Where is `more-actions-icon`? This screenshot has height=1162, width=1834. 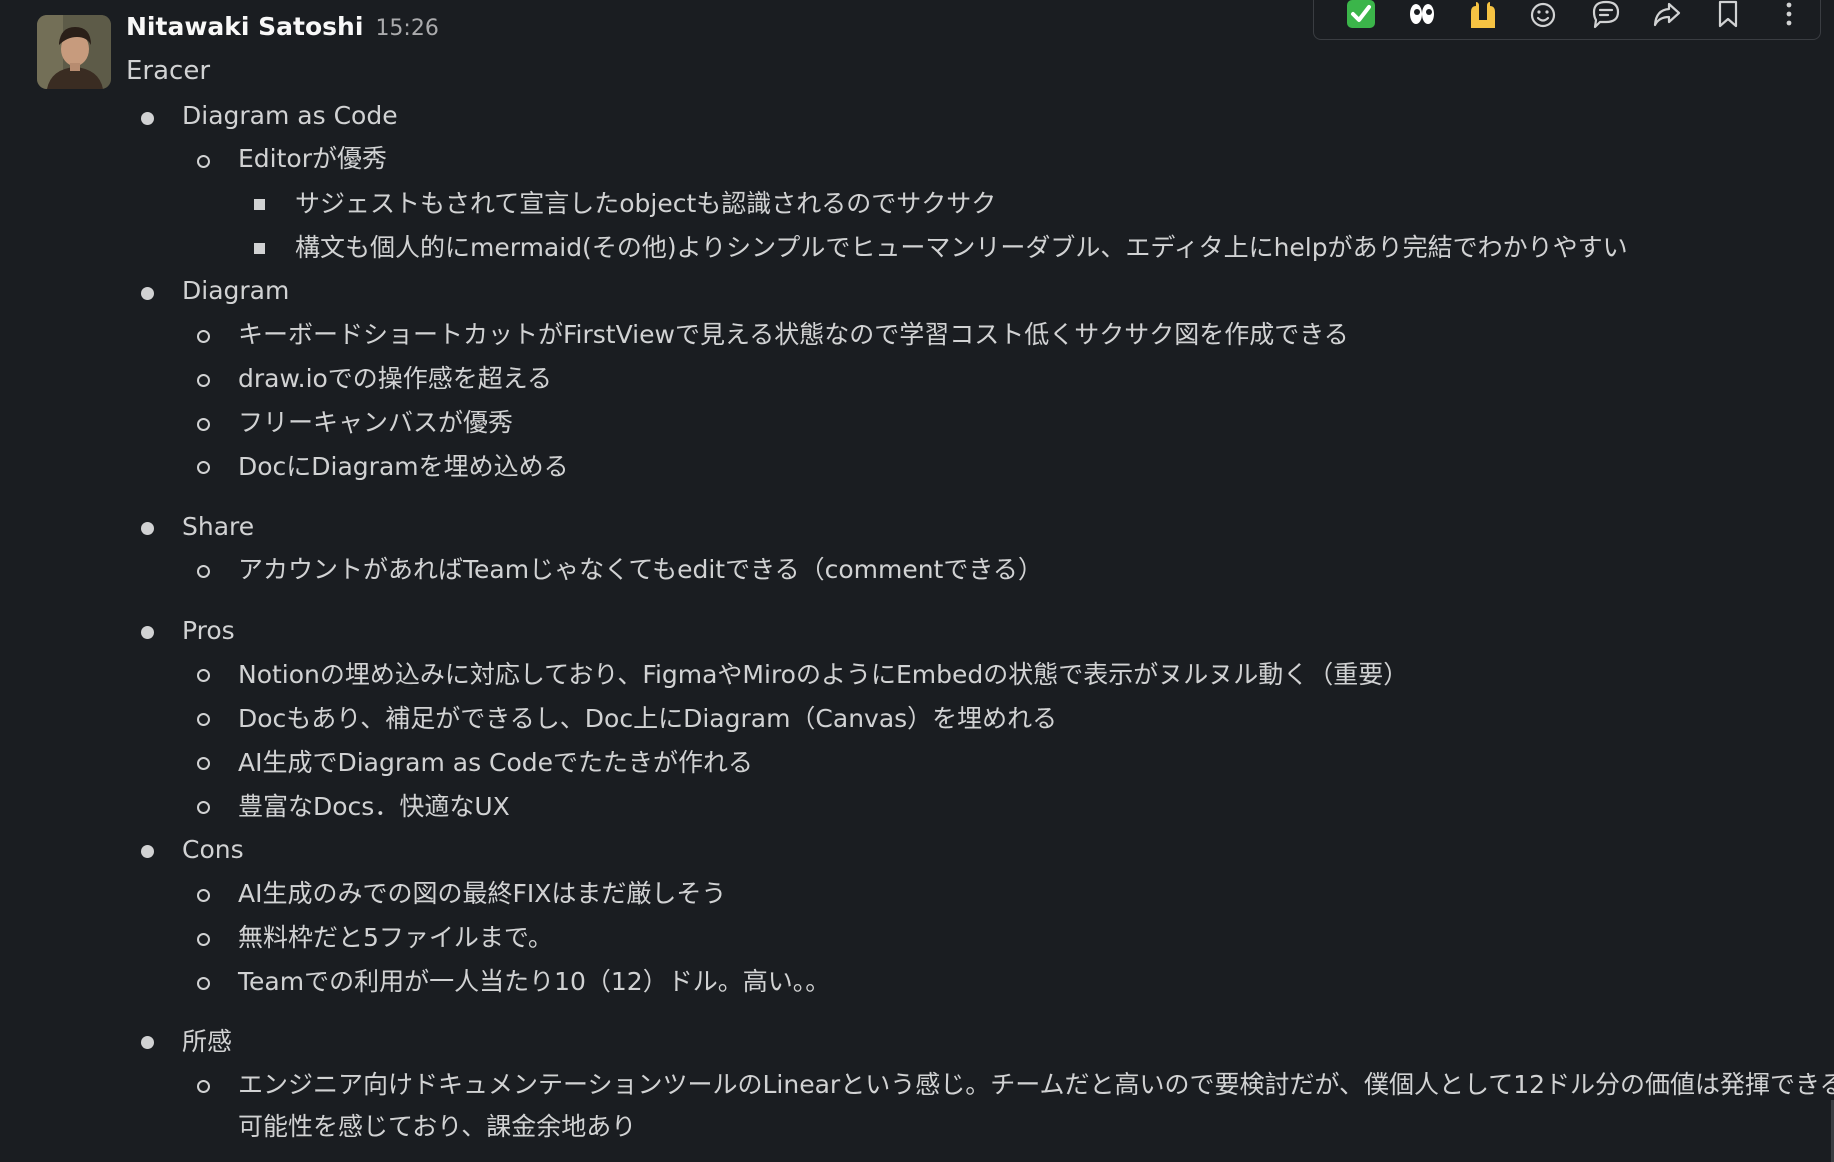 more-actions-icon is located at coordinates (1789, 14).